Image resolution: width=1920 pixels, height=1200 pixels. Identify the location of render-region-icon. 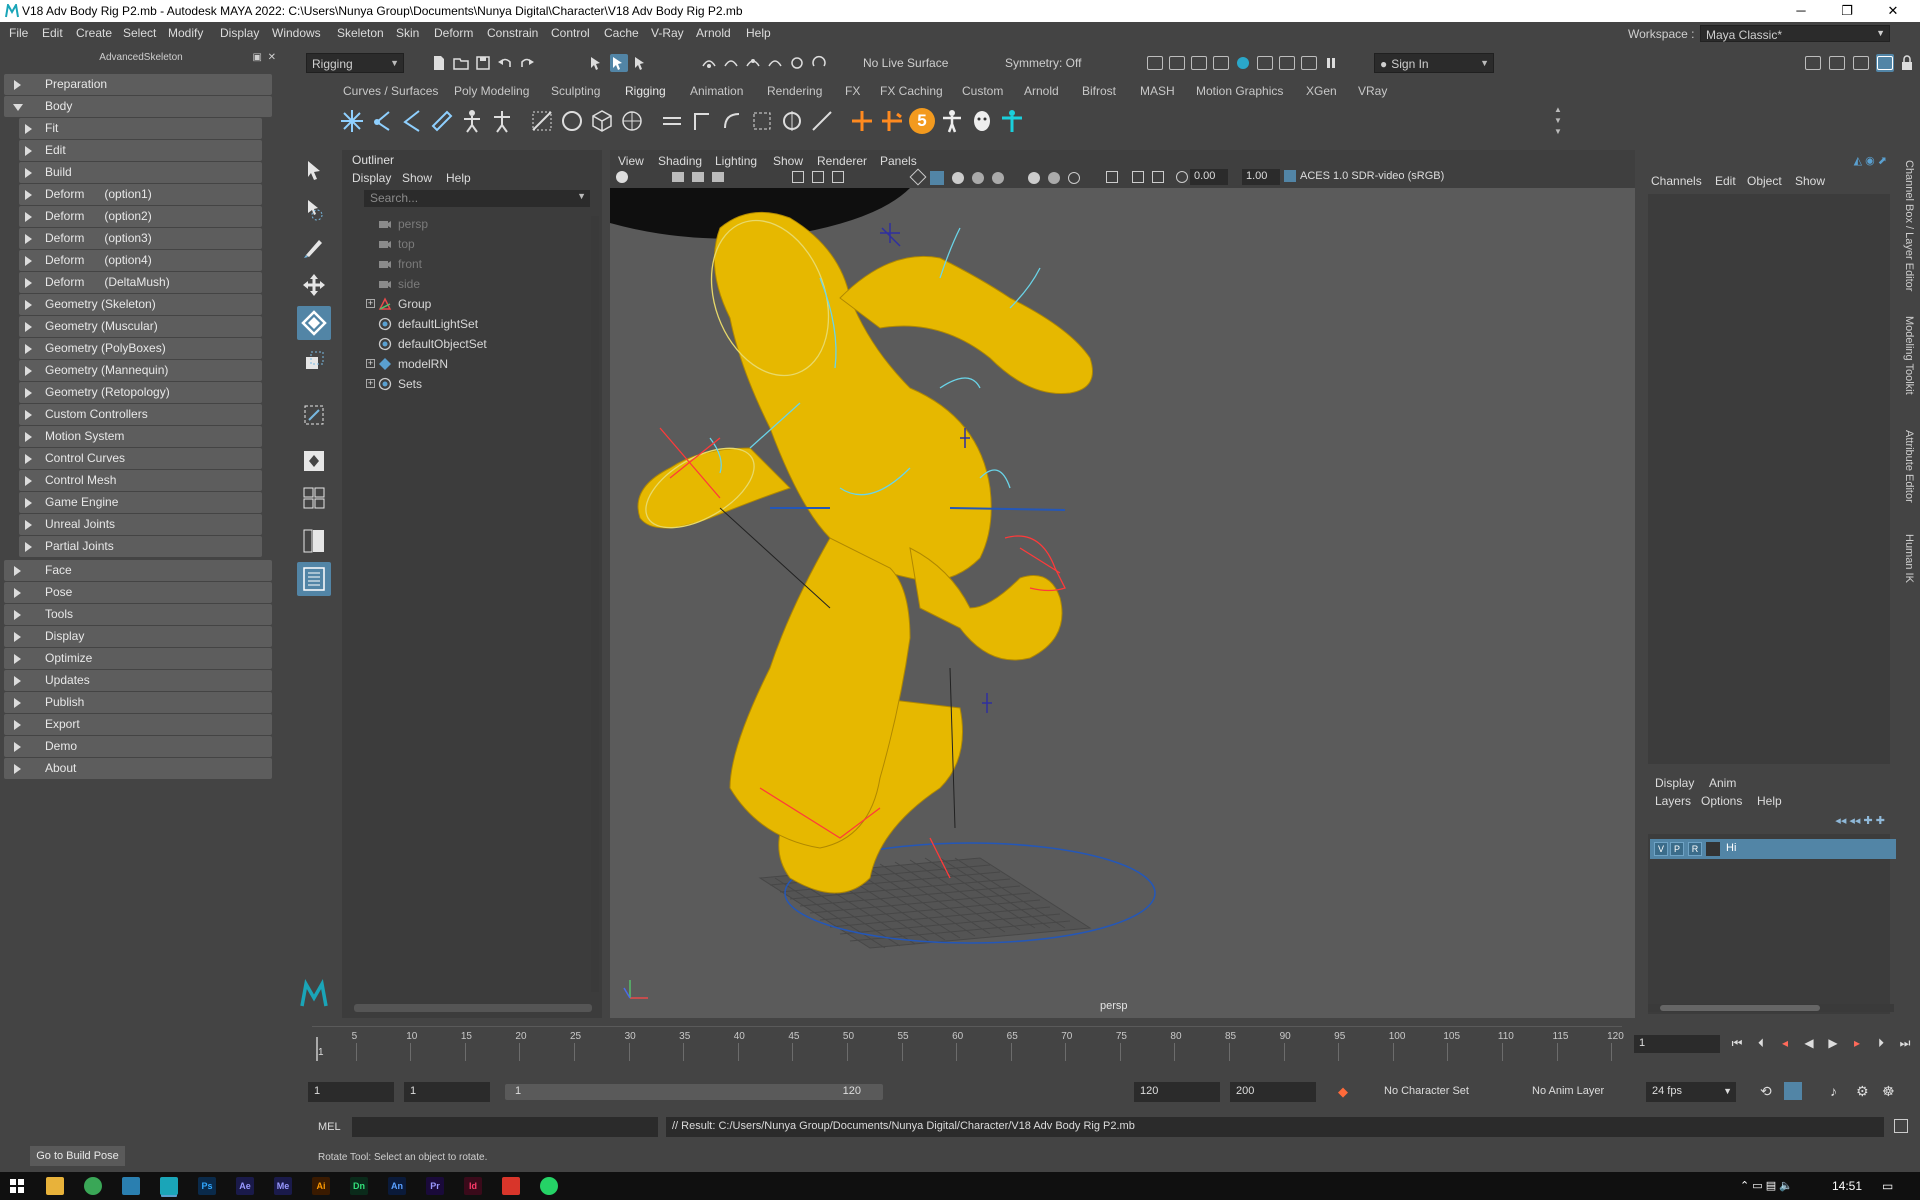
(1155, 63).